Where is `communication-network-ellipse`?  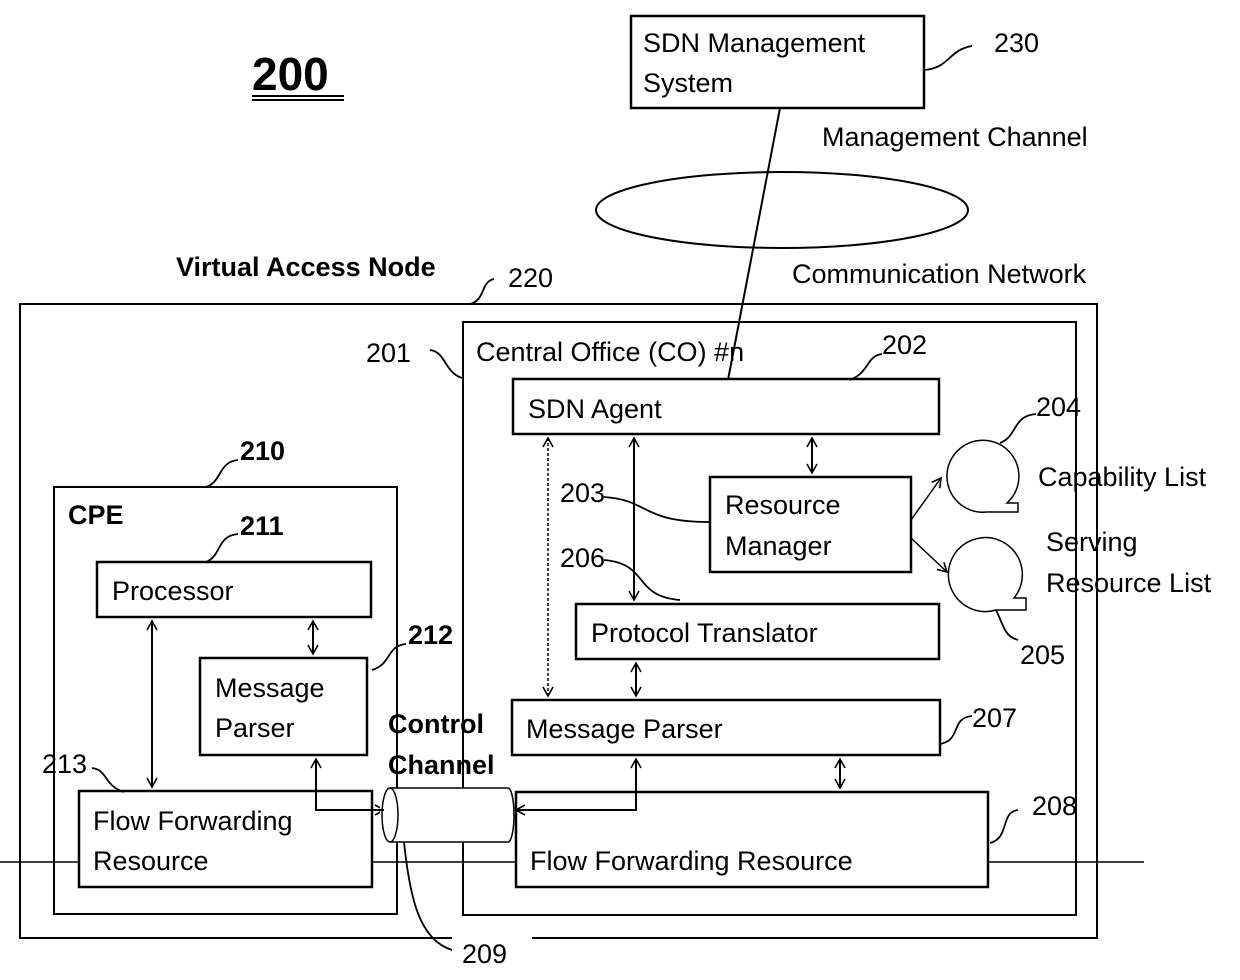 communication-network-ellipse is located at coordinates (782, 210).